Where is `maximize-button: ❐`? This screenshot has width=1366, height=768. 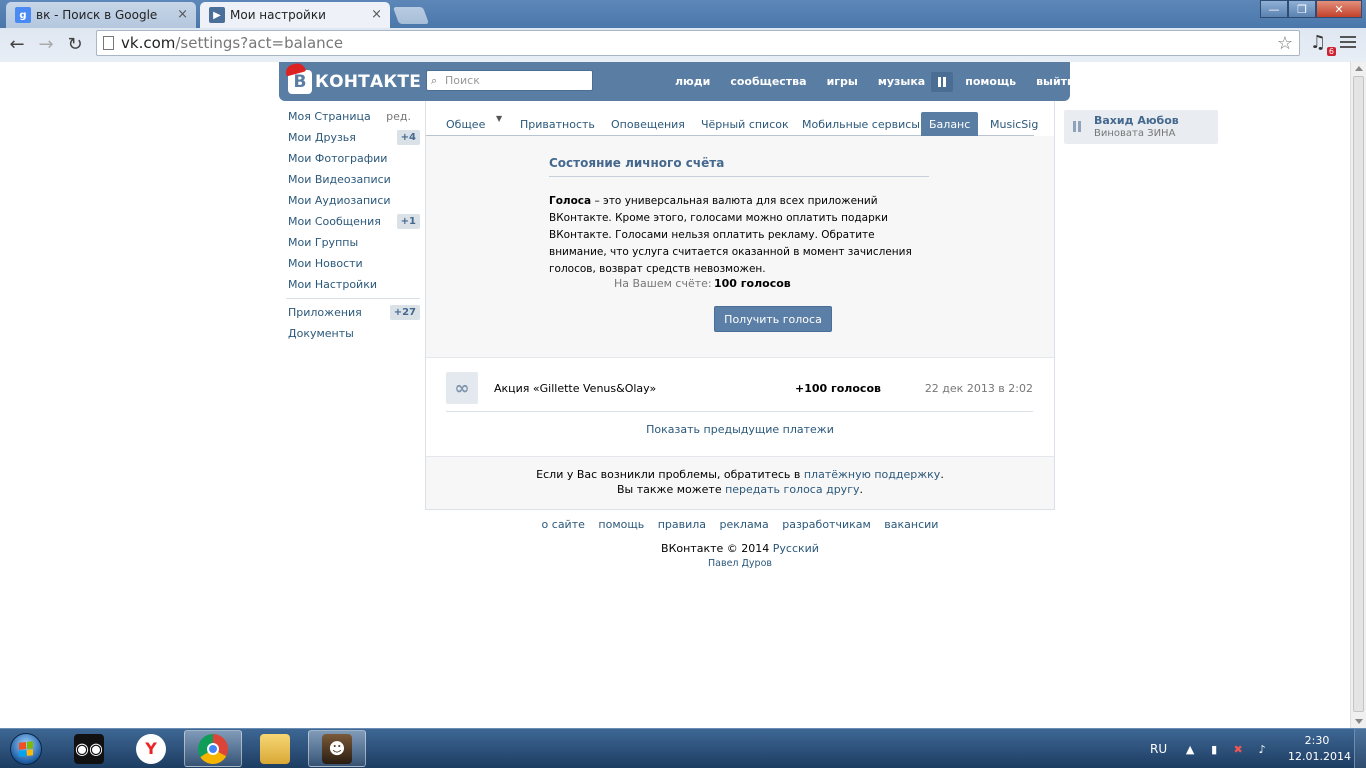
maximize-button: ❐ is located at coordinates (1302, 9).